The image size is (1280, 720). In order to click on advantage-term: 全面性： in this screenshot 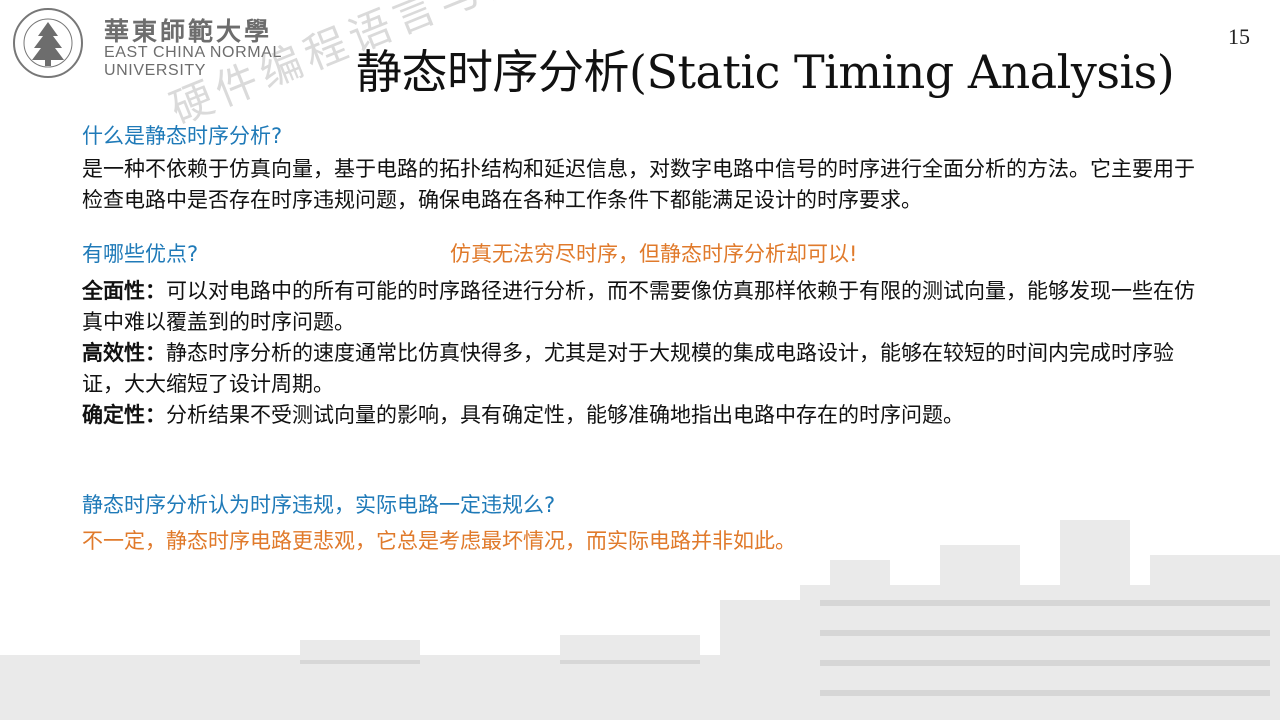, I will do `click(124, 291)`.